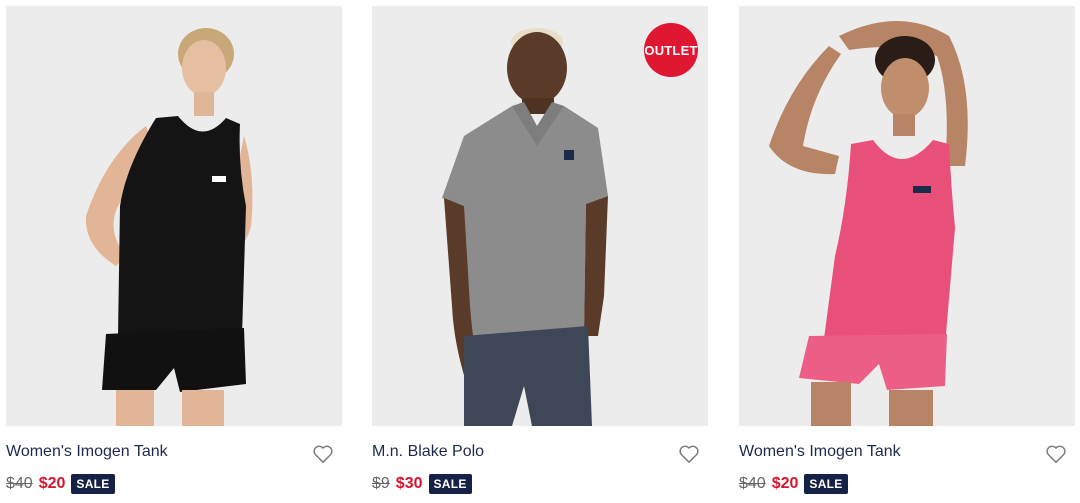  I want to click on price-row: $9 $30 SALE, so click(422, 484).